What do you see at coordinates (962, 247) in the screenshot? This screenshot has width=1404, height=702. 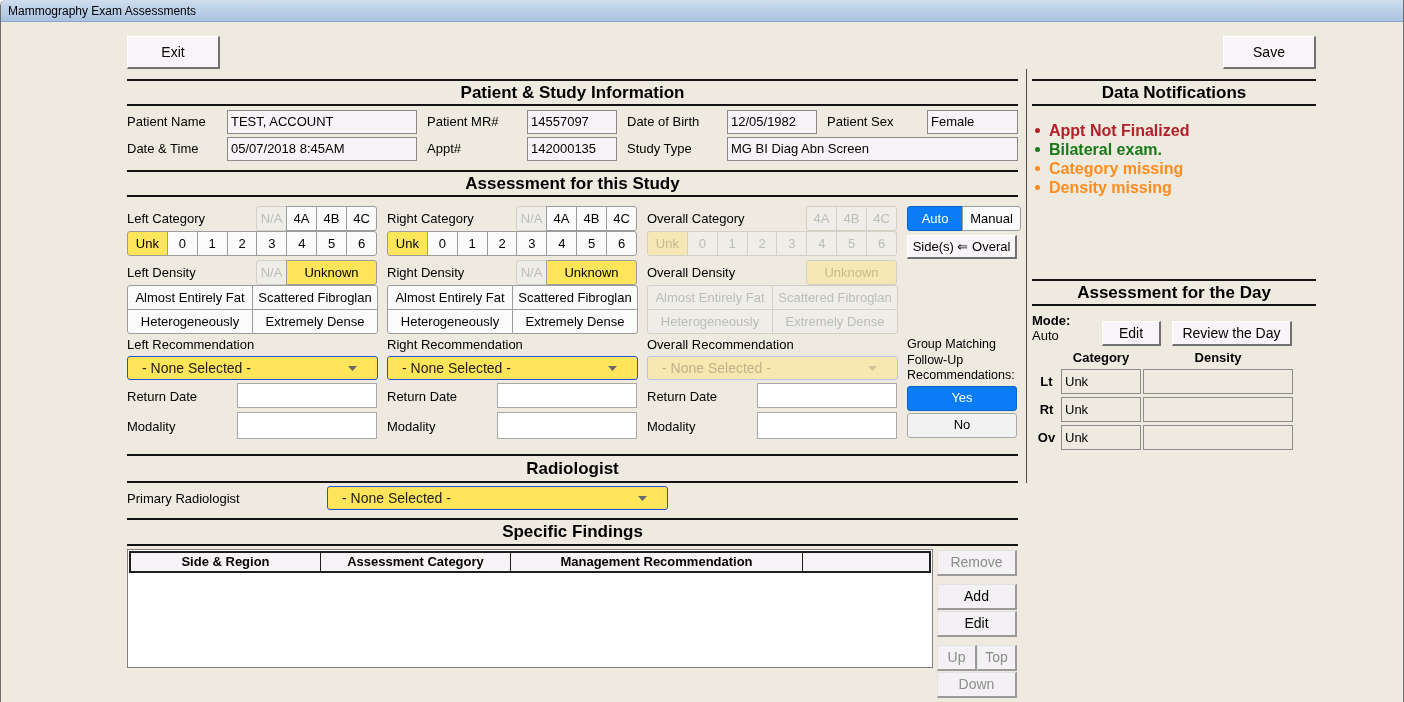 I see `copy-button: Side(s) ⇐ Overal` at bounding box center [962, 247].